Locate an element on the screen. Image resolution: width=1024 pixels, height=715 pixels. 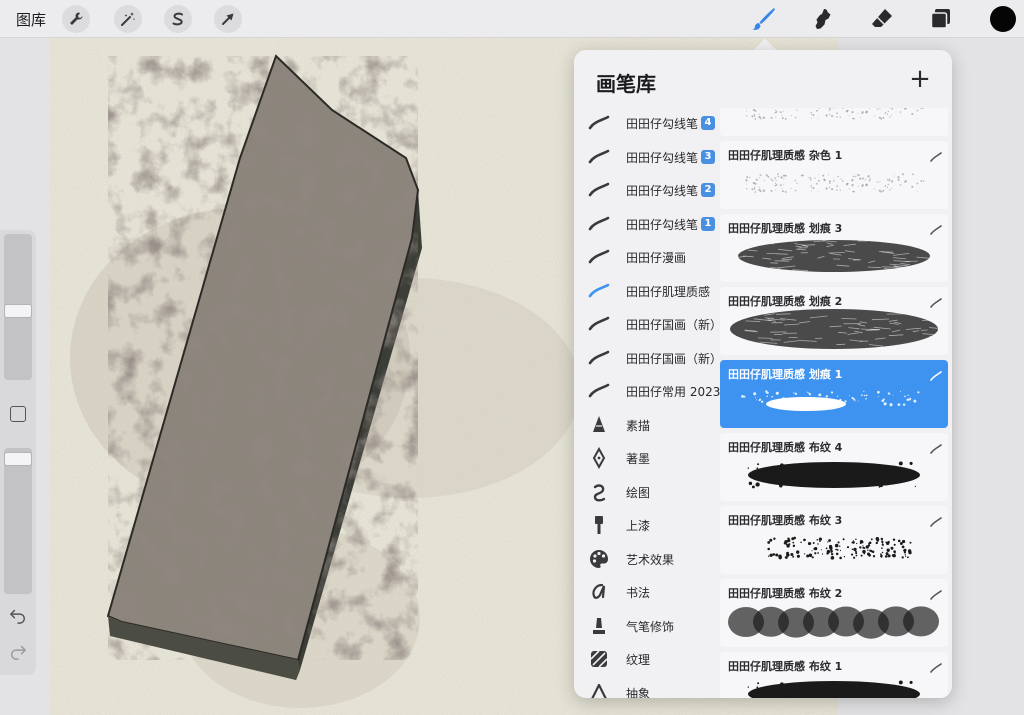
modify-square-button is located at coordinates (18, 414).